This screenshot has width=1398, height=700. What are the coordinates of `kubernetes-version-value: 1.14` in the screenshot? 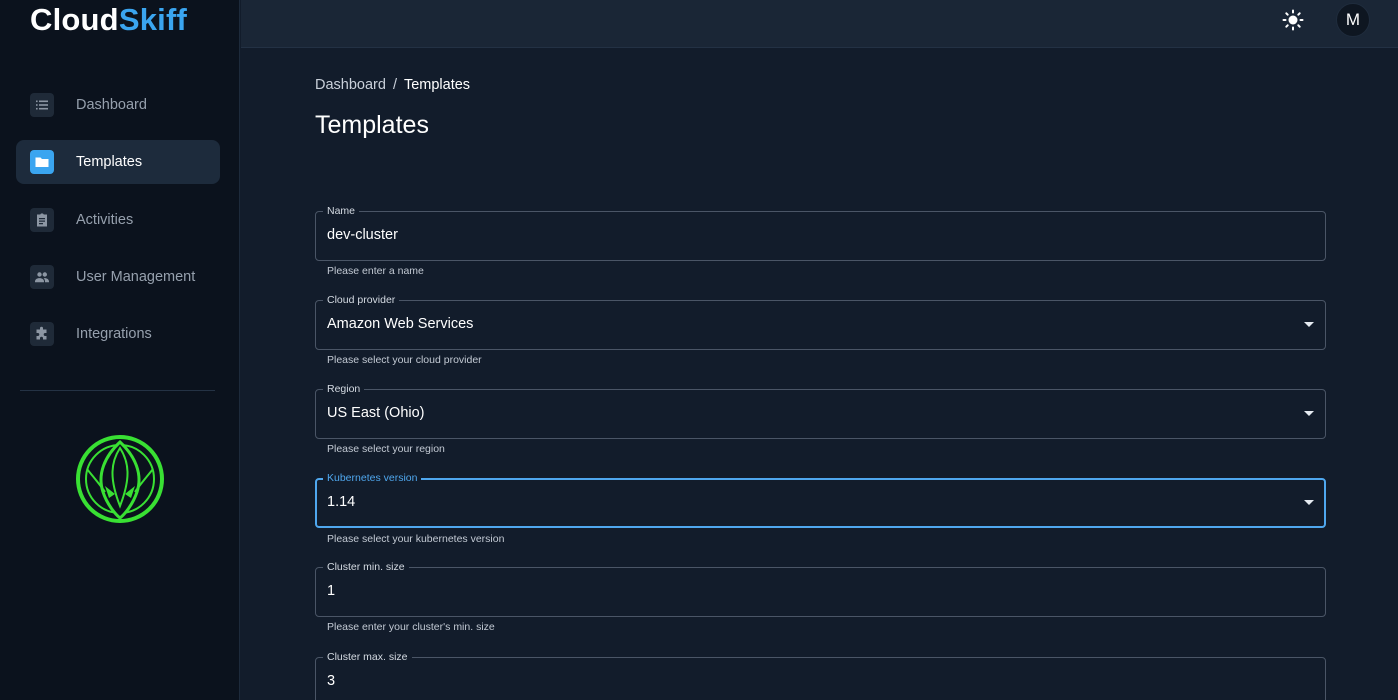 It's located at (341, 502).